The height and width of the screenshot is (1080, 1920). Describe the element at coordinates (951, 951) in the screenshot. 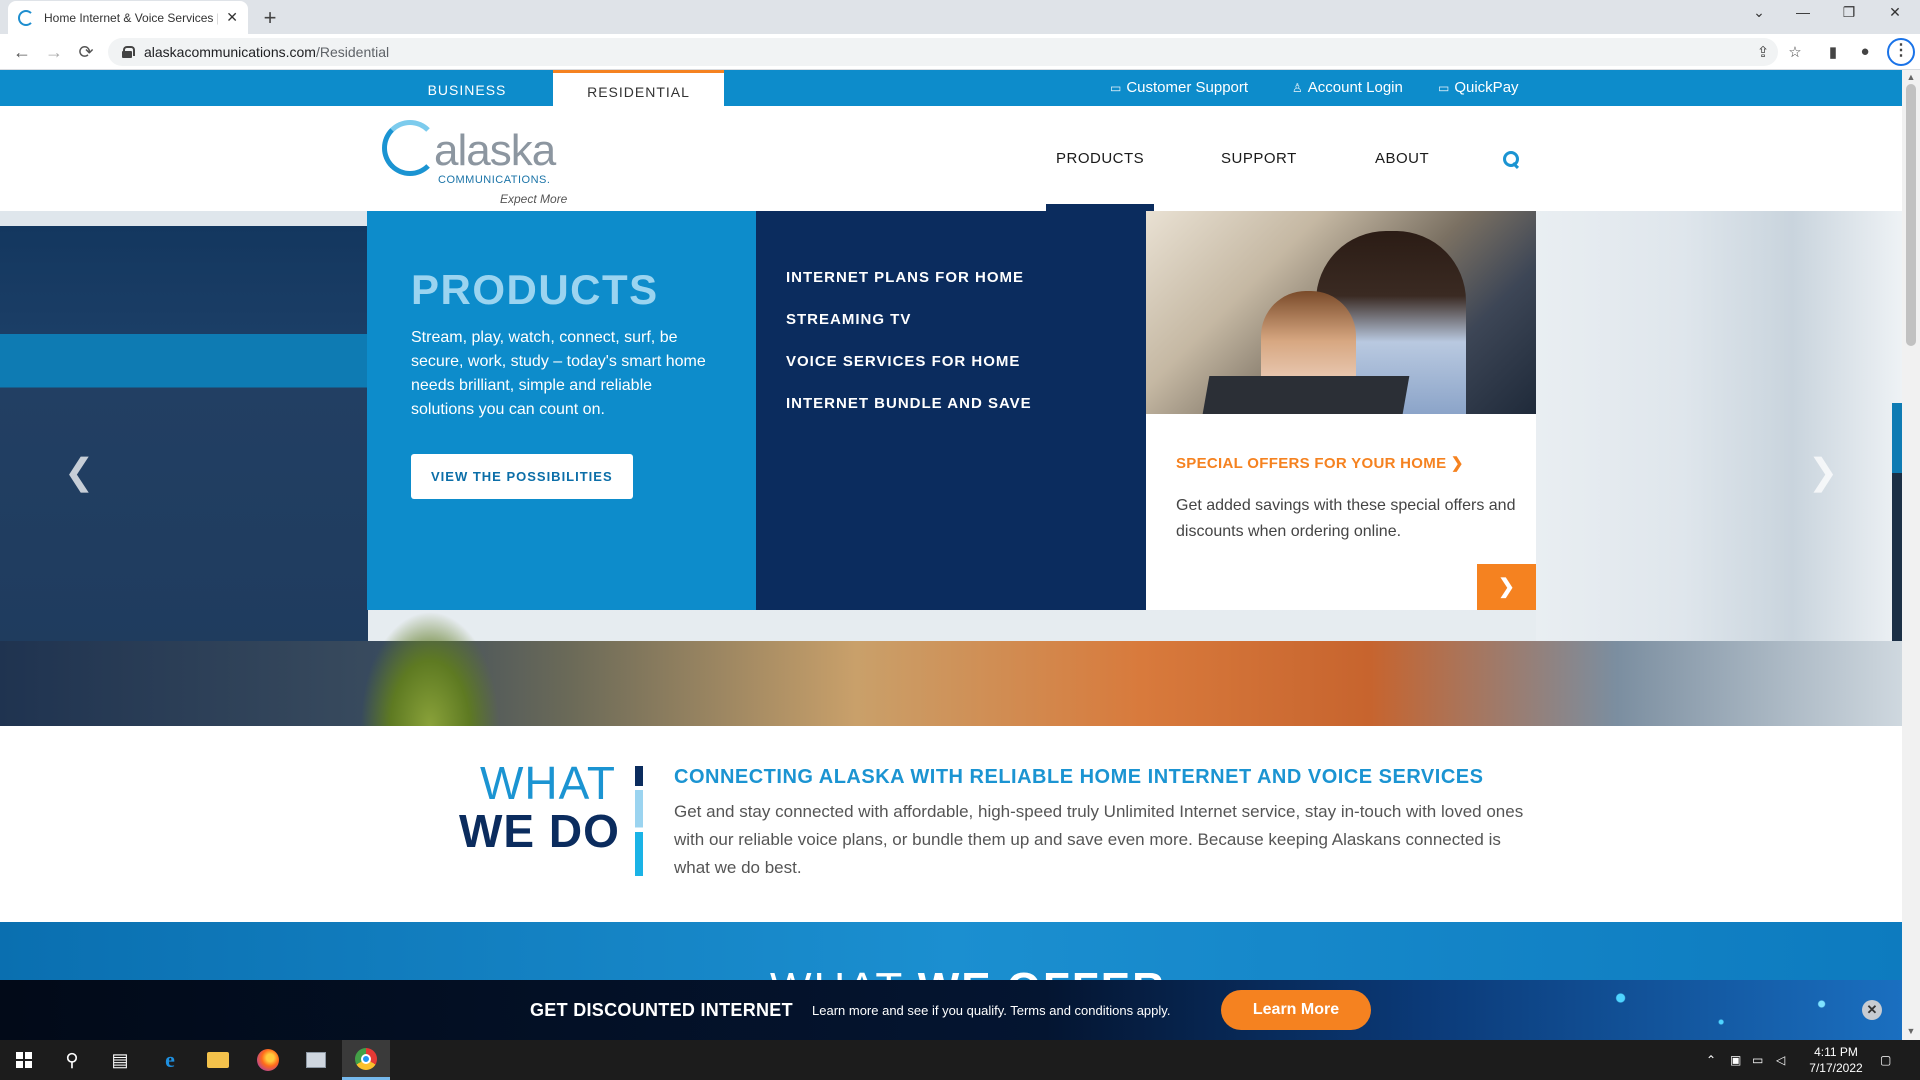

I see `what-we-offer-section: WHAT WE OFFER` at that location.